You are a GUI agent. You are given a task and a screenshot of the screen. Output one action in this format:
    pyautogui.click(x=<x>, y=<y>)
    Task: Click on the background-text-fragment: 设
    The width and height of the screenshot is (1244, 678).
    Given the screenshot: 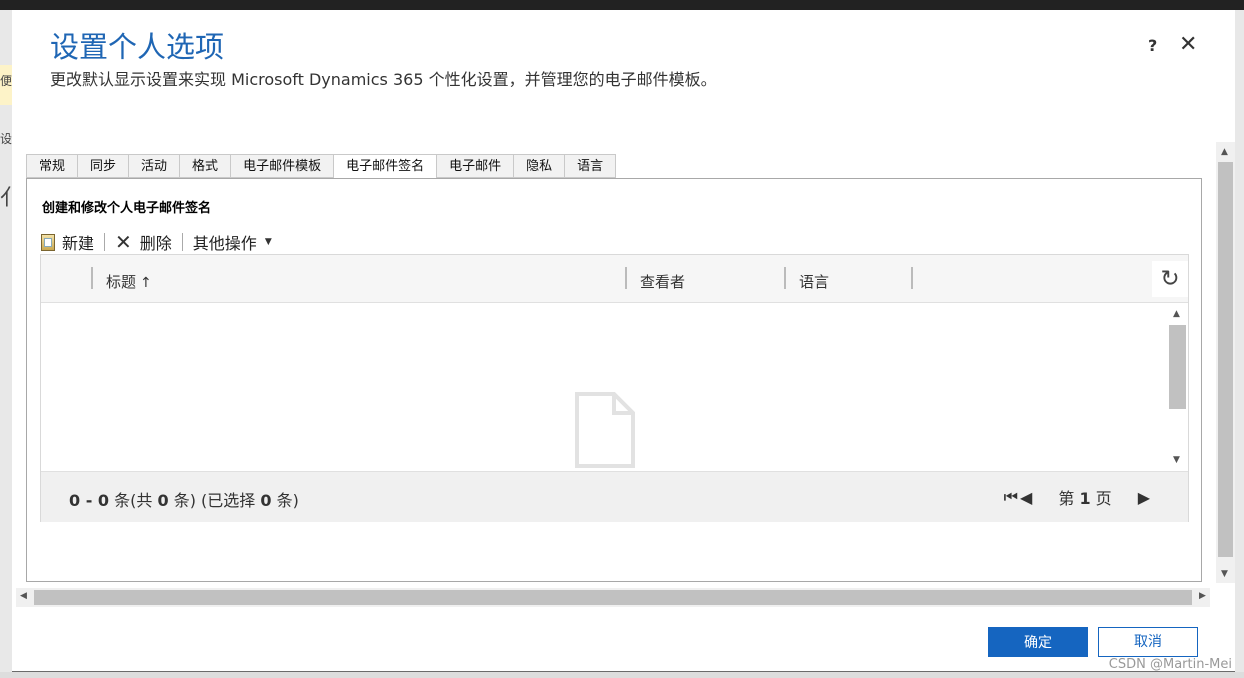 What is the action you would take?
    pyautogui.click(x=6, y=139)
    